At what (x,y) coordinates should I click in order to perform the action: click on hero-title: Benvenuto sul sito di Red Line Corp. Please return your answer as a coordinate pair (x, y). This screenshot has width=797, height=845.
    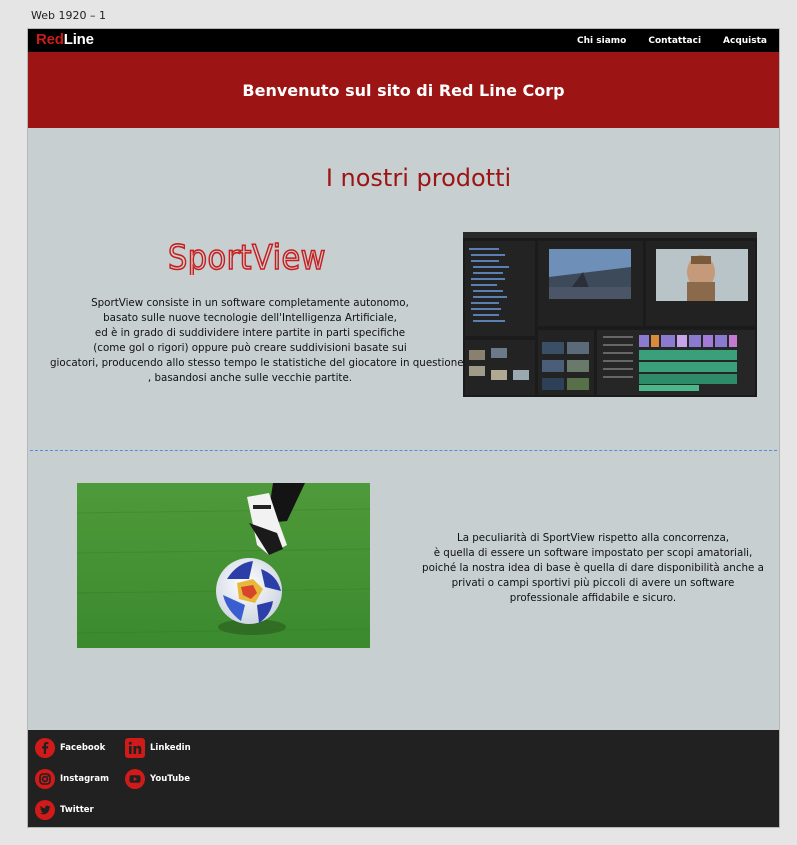
    Looking at the image, I should click on (403, 90).